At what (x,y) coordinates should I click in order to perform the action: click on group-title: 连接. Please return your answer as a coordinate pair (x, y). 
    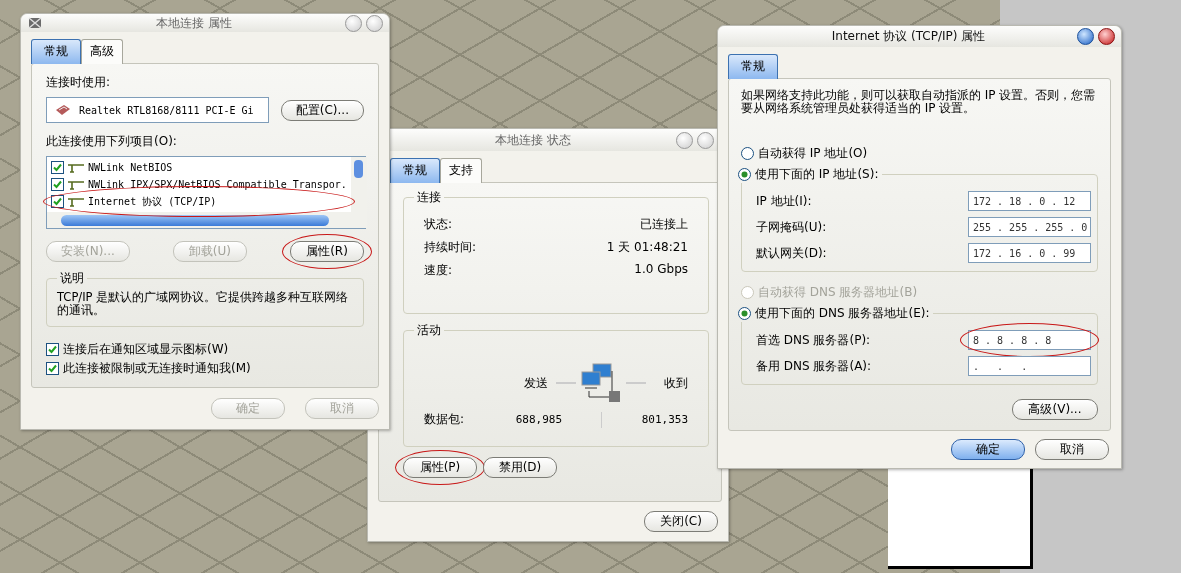
    Looking at the image, I should click on (429, 198).